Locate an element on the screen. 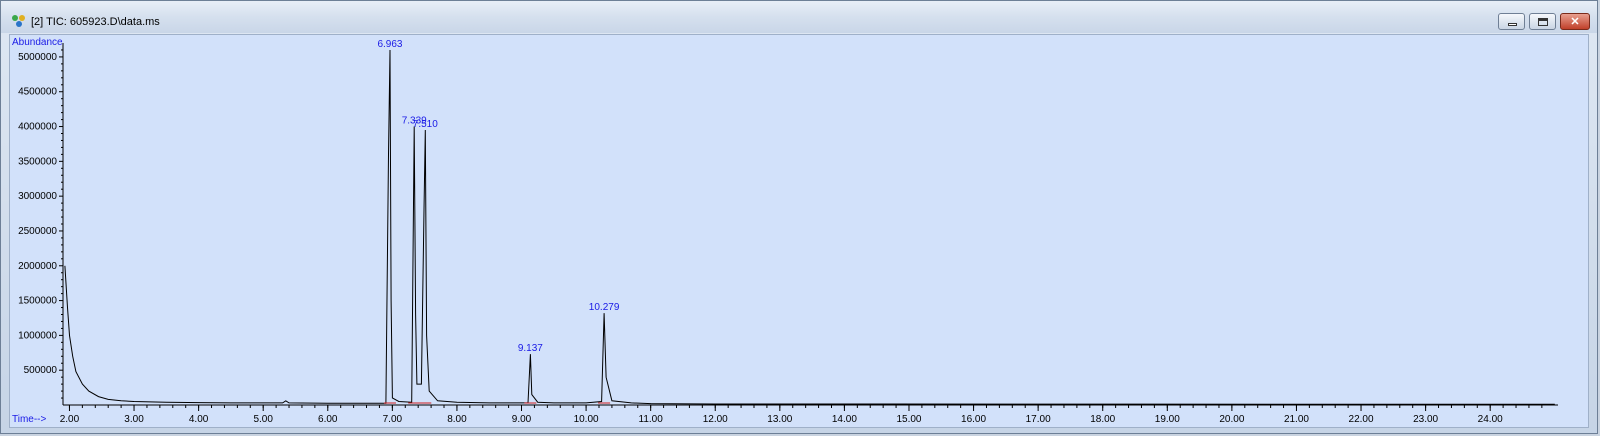 This screenshot has height=436, width=1600. maximize-button is located at coordinates (1542, 21).